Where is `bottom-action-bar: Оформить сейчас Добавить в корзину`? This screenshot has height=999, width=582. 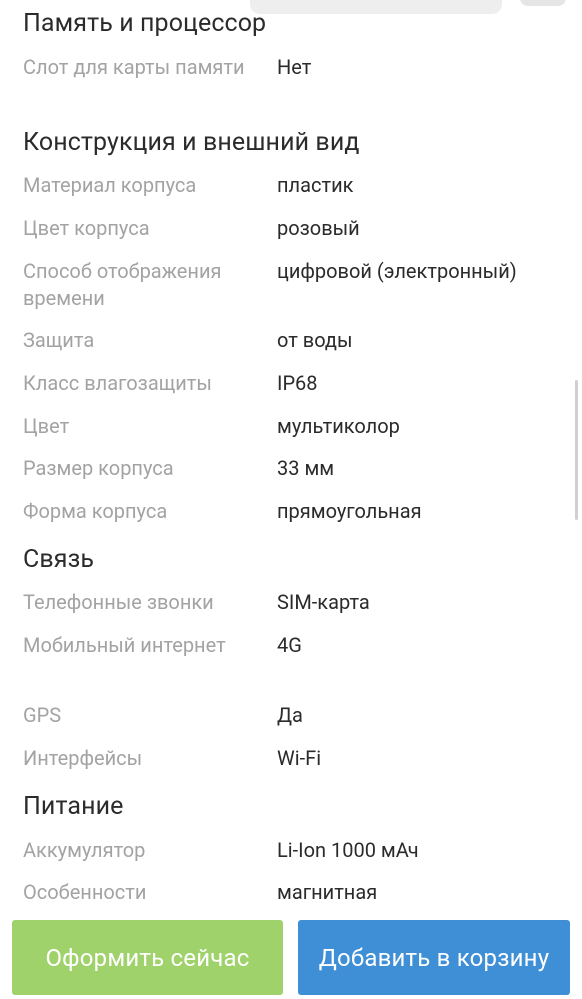
bottom-action-bar: Оформить сейчас Добавить в корзину is located at coordinates (291, 956).